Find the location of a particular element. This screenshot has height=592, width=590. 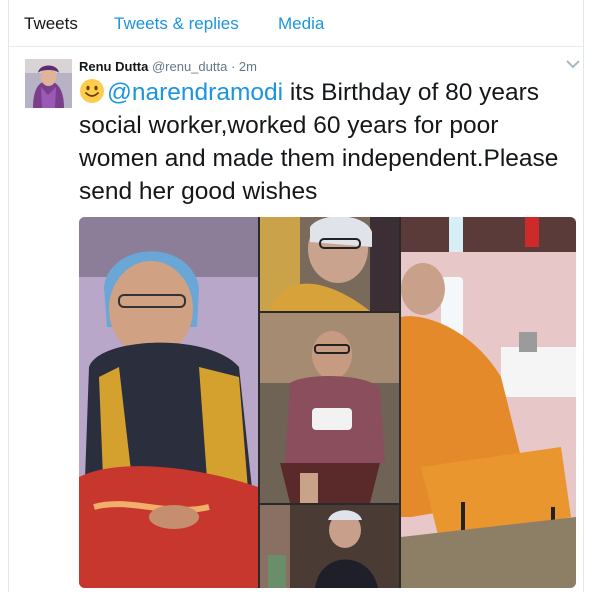

tab-media: Media is located at coordinates (301, 24).